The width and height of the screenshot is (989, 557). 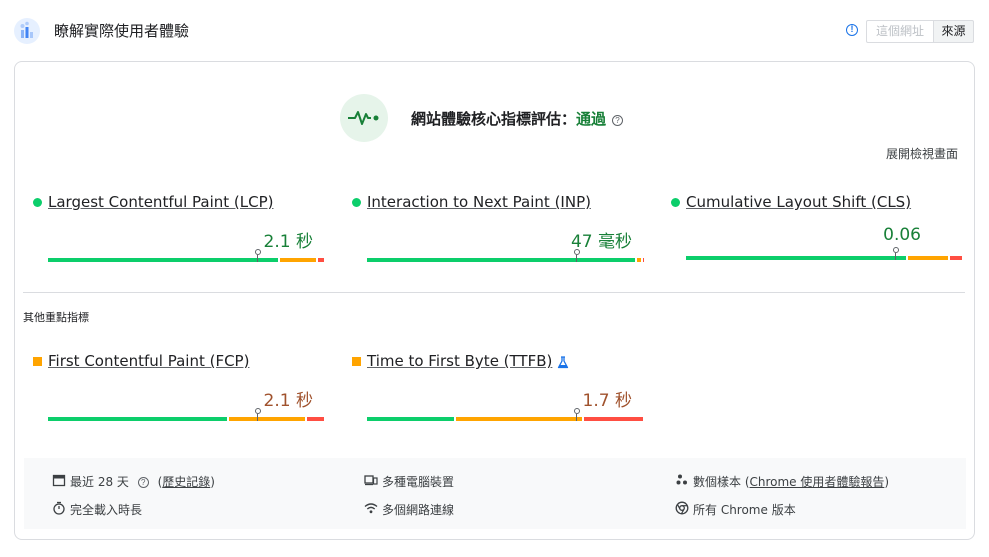 What do you see at coordinates (122, 31) in the screenshot?
I see `page-title: 瞭解實際使用者體驗` at bounding box center [122, 31].